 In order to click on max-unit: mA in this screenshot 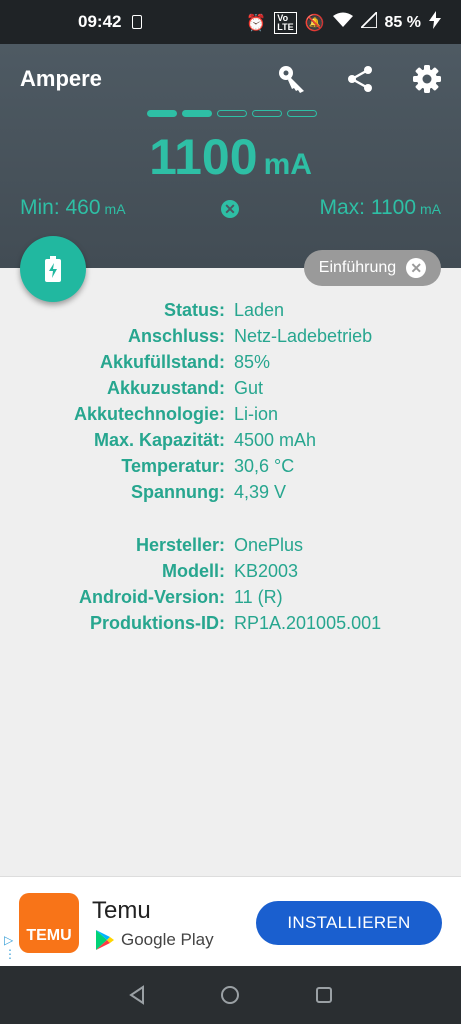, I will do `click(430, 209)`.